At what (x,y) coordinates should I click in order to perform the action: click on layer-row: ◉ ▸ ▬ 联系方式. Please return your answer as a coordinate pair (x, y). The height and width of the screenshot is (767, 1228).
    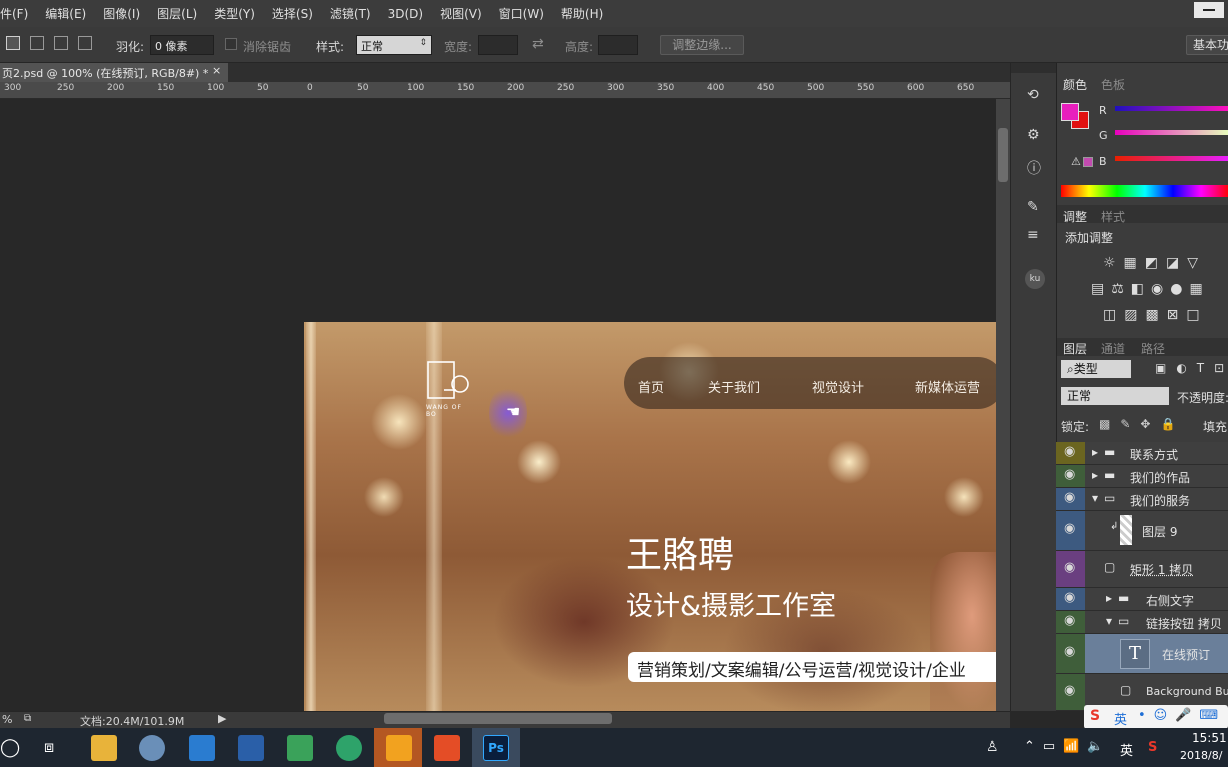
    Looking at the image, I should click on (1142, 453).